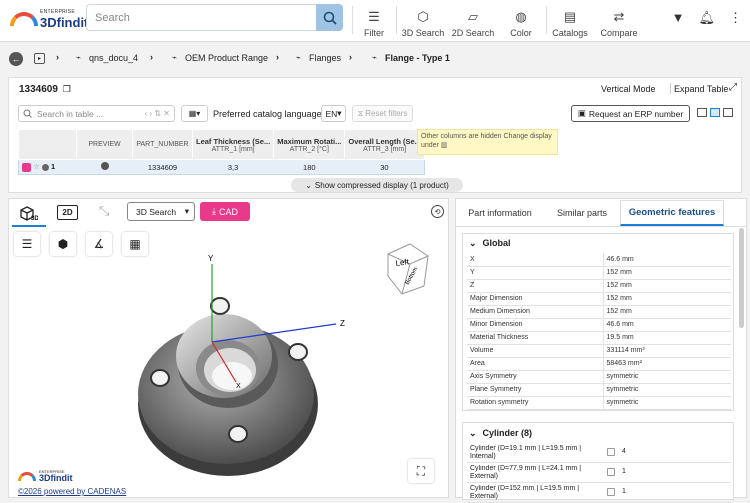  What do you see at coordinates (385, 149) in the screenshot?
I see `header-sub: ATTR_3 [mm]` at bounding box center [385, 149].